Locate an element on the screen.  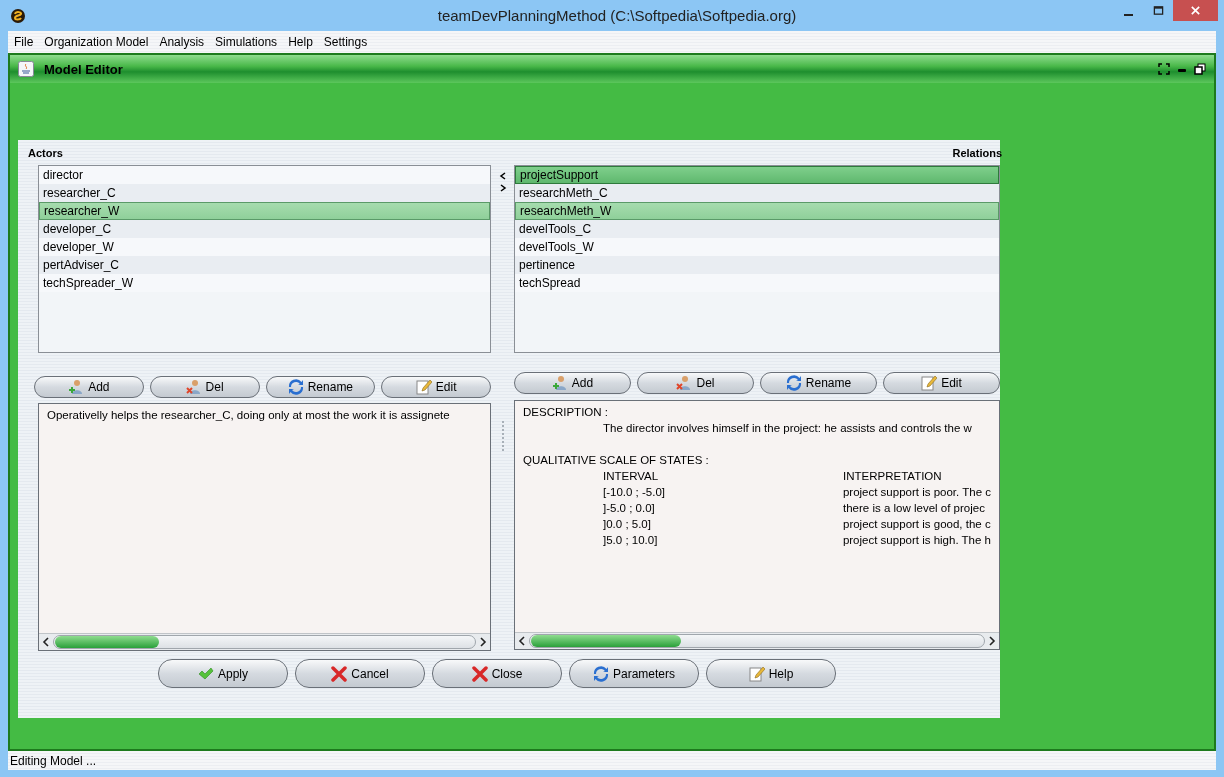
list-item: director is located at coordinates (264, 175).